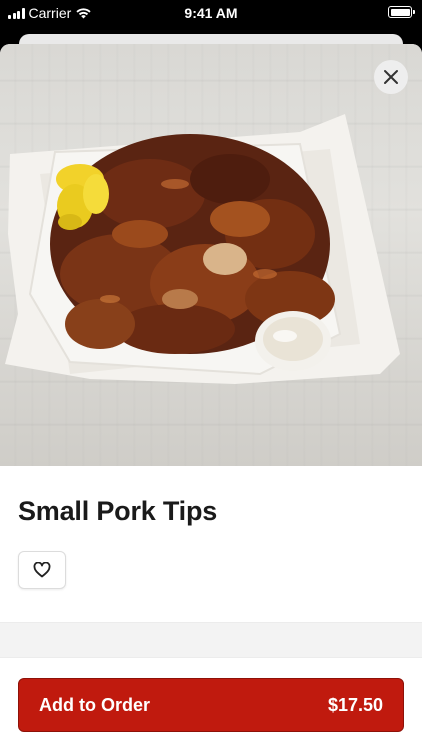  I want to click on heart-outline-icon, so click(42, 570).